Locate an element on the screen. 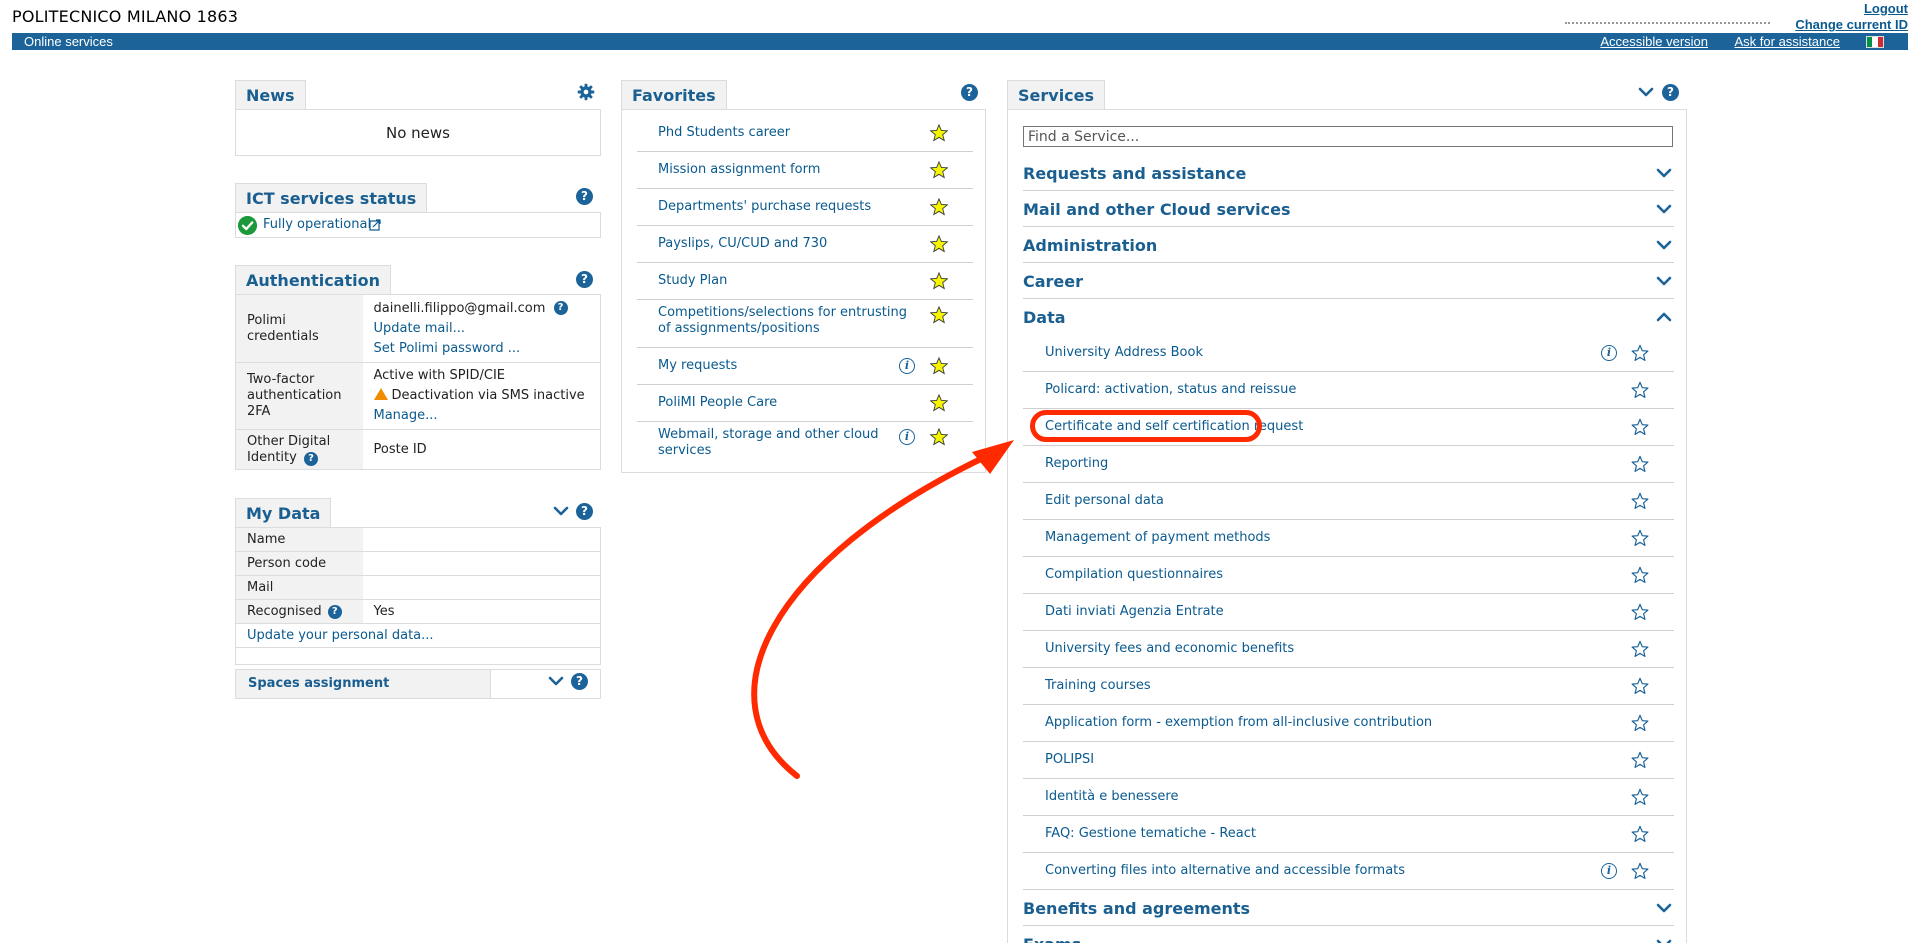 This screenshot has height=943, width=1920. favorite-item-label: PoliMI People Care is located at coordinates (783, 403).